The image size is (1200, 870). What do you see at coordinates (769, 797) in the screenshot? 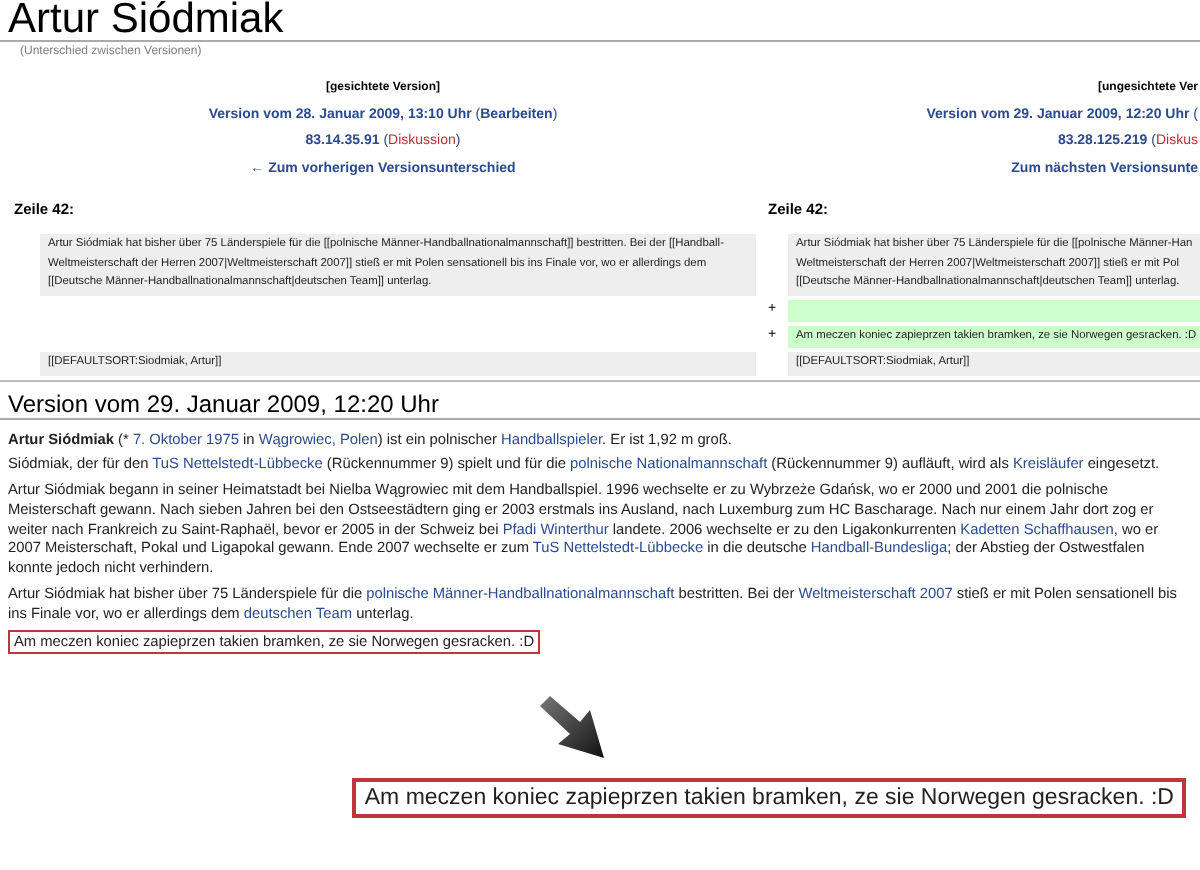
I see `callout-text: Am meczen koniec zapieprzen takien bramken, ze sie Norwegen gesracken. :D` at bounding box center [769, 797].